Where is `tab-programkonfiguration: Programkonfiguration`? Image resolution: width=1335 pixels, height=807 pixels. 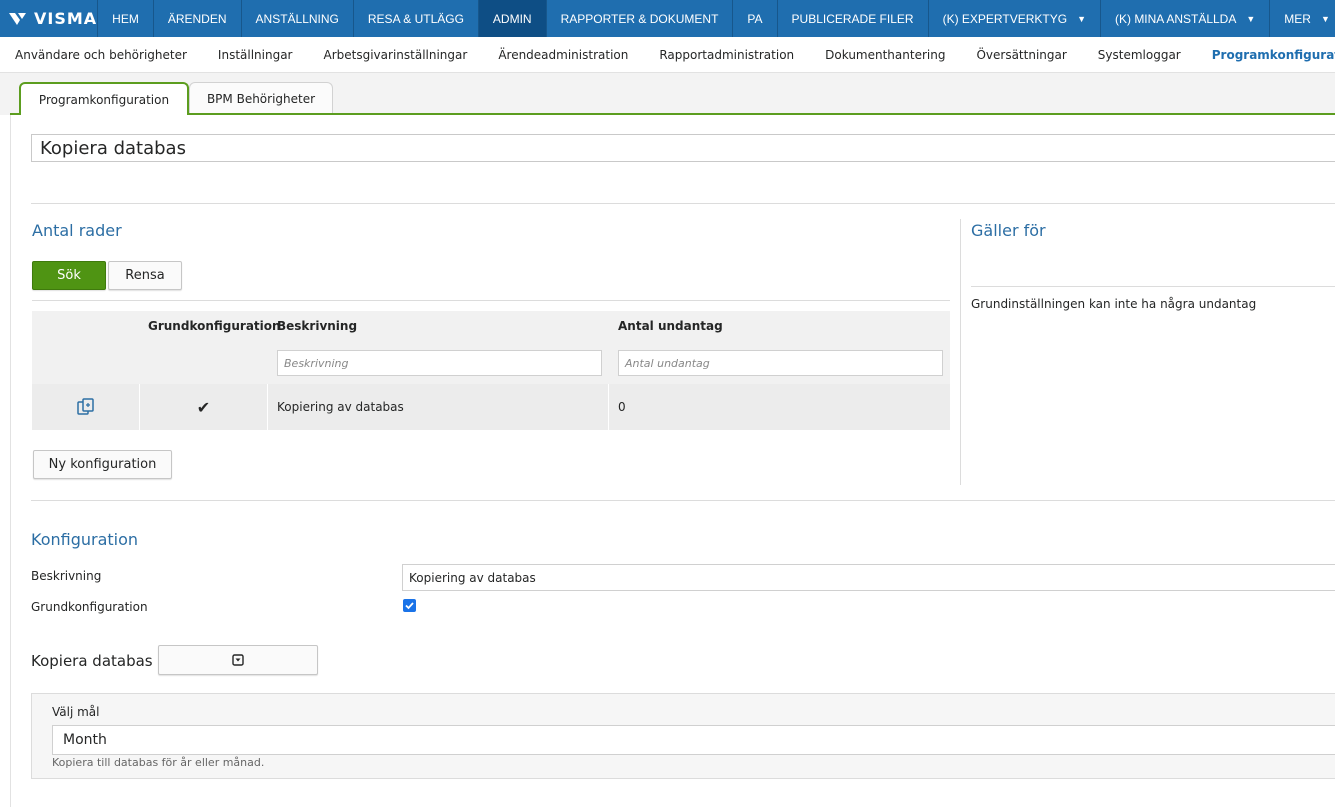 tab-programkonfiguration: Programkonfiguration is located at coordinates (104, 98).